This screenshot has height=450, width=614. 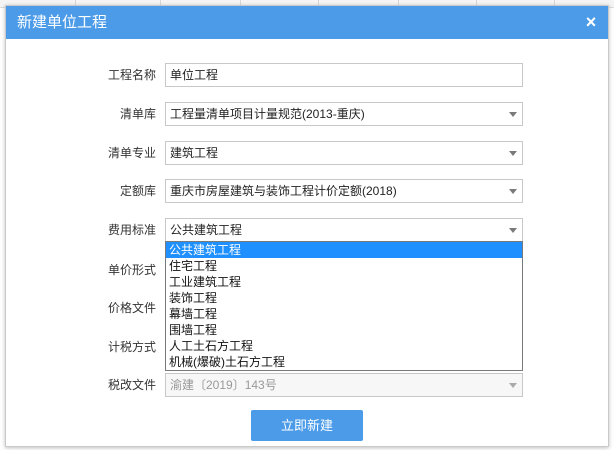 What do you see at coordinates (344, 362) in the screenshot?
I see `fee-standard-option: 机械(爆破)土石方工程` at bounding box center [344, 362].